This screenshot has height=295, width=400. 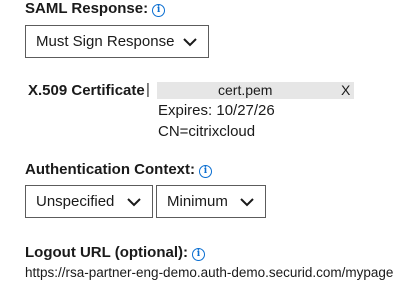 I want to click on logout-url-label: Logout URL (optional): i, so click(x=115, y=252).